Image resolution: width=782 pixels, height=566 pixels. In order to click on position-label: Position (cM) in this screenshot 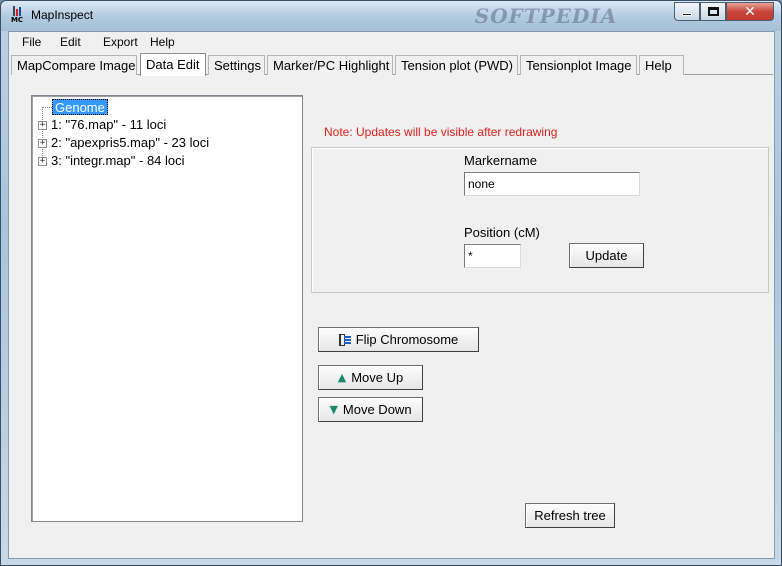, I will do `click(502, 232)`.